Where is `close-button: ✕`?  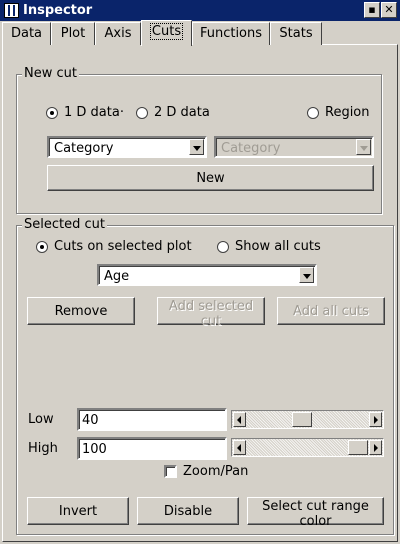
close-button: ✕ is located at coordinates (389, 10).